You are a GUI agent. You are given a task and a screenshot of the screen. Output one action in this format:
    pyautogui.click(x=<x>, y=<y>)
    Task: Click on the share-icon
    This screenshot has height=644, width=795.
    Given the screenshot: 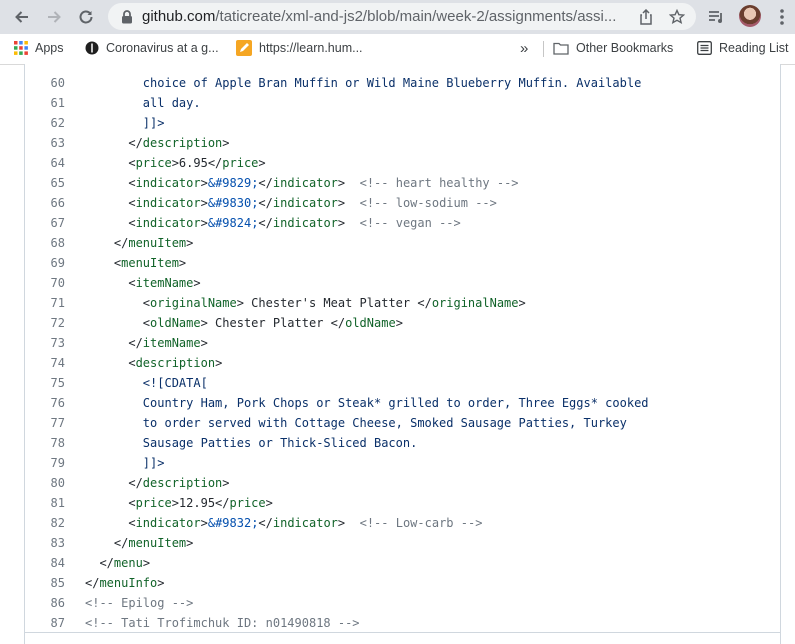 What is the action you would take?
    pyautogui.click(x=646, y=17)
    